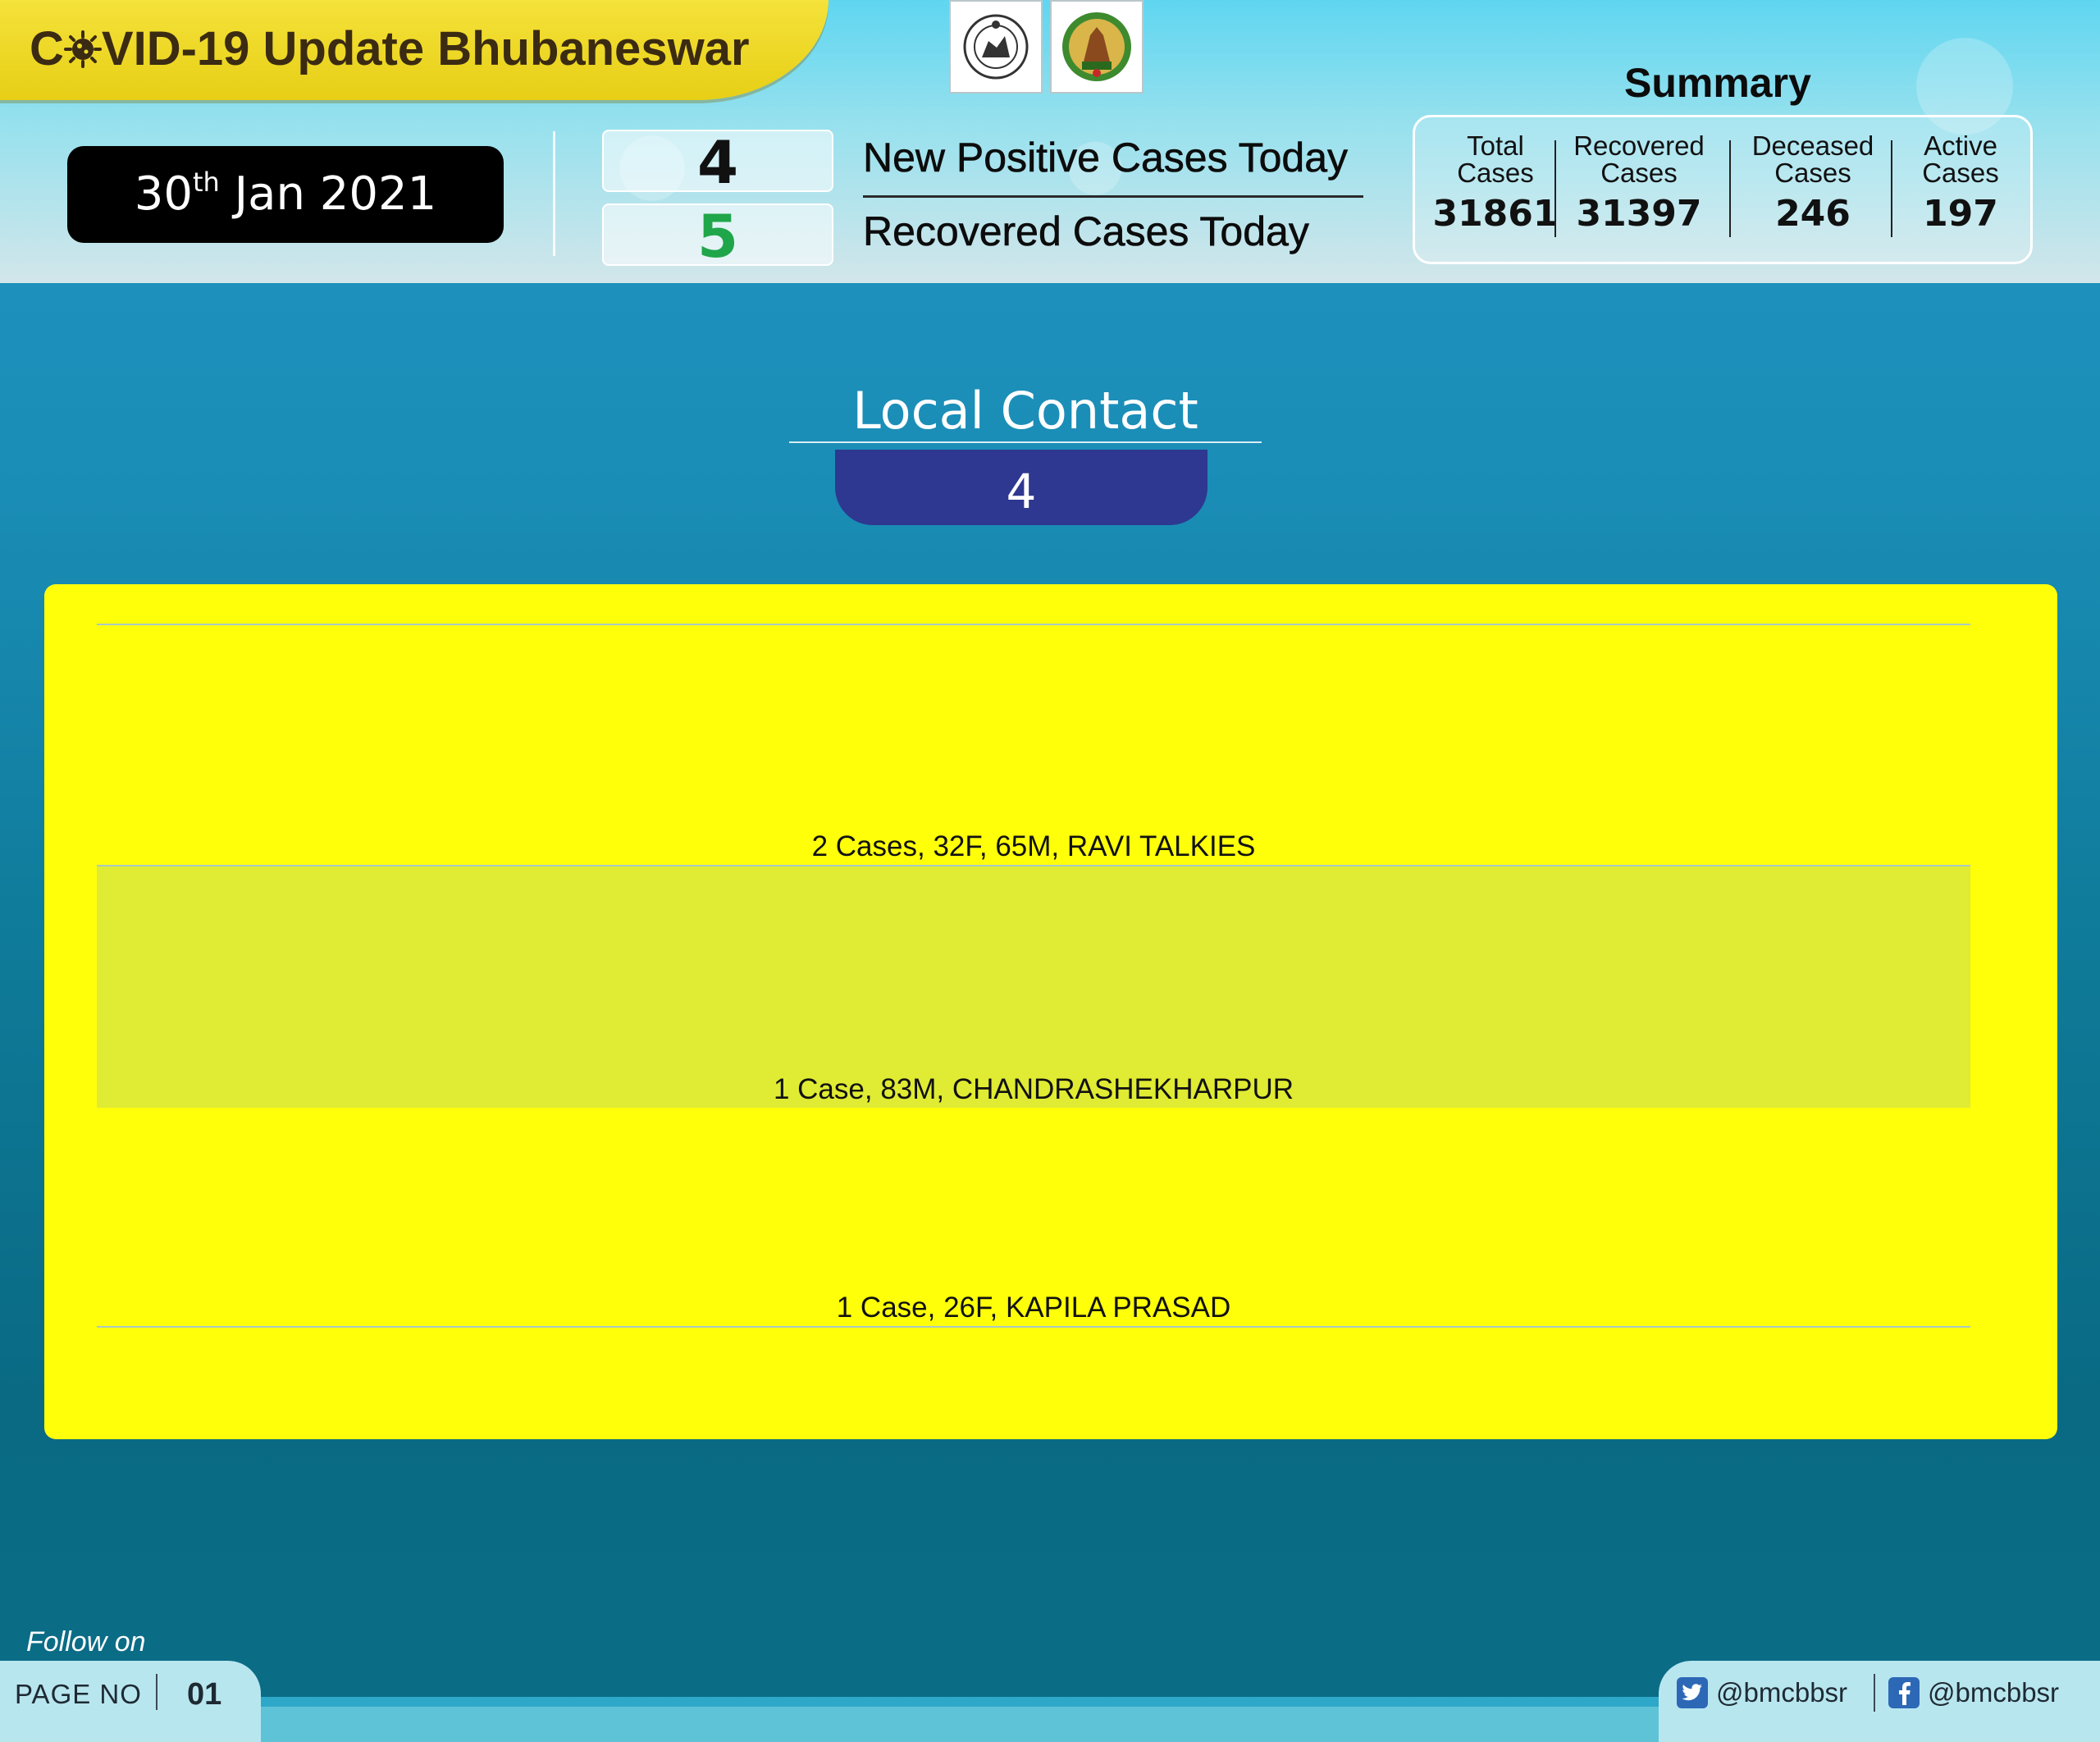 This screenshot has height=1742, width=2100. Describe the element at coordinates (1495, 145) in the screenshot. I see `summary-label: Total` at that location.